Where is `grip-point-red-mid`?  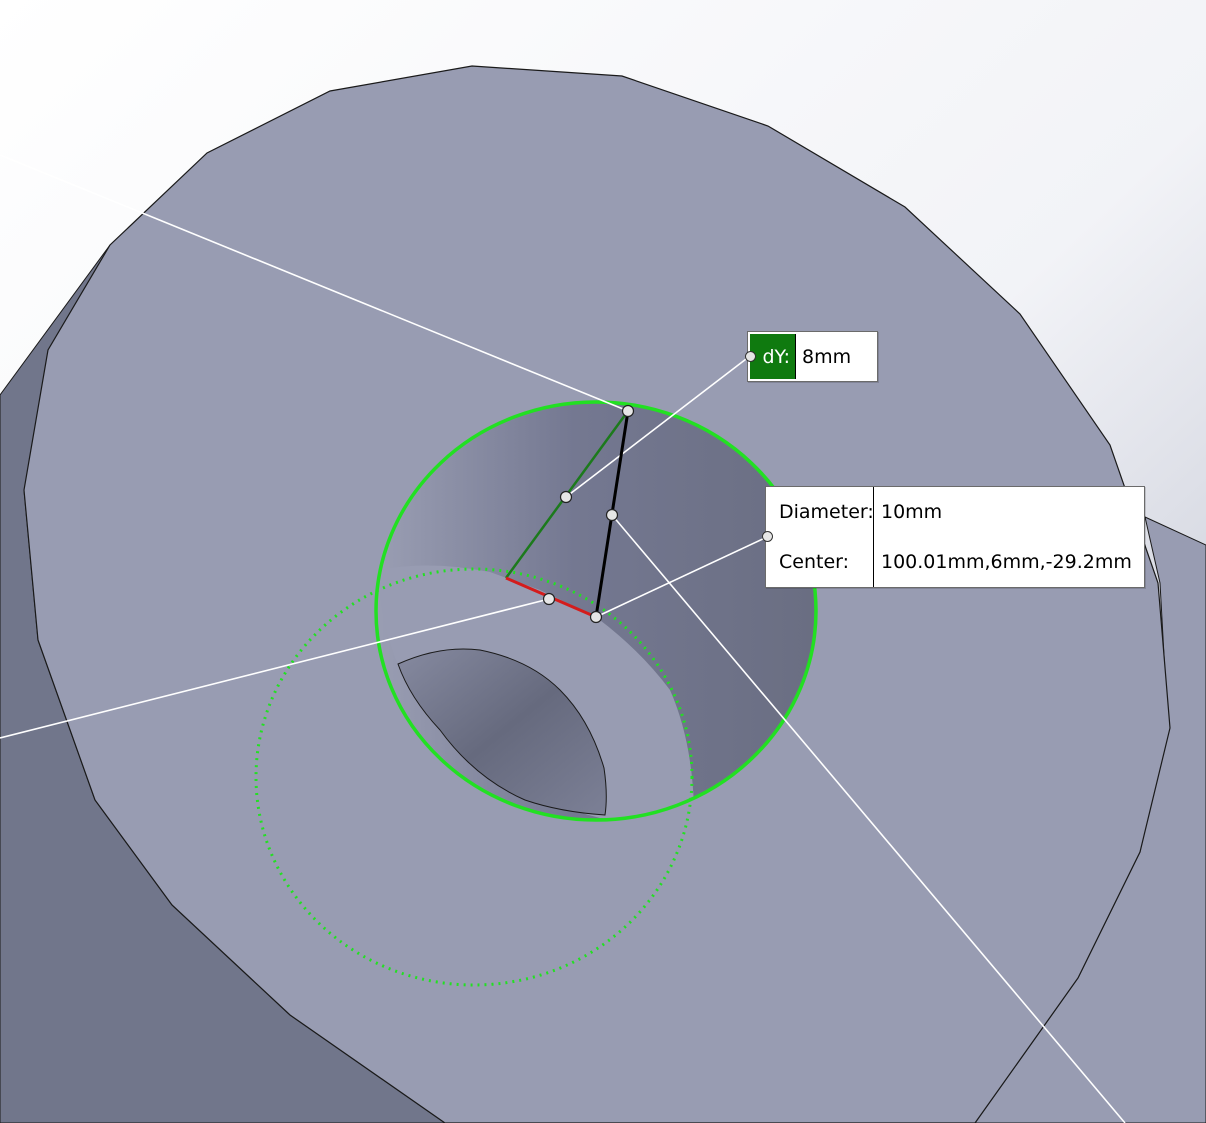
grip-point-red-mid is located at coordinates (549, 599).